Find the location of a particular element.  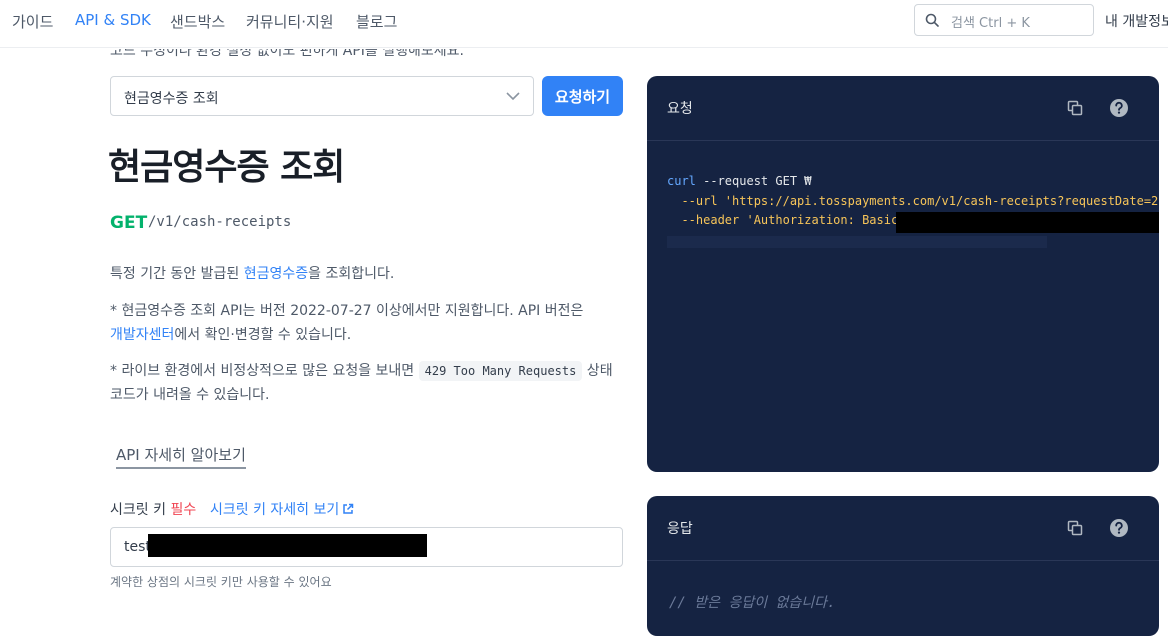

api-more-link: API 자세히 알아보기 is located at coordinates (181, 456).